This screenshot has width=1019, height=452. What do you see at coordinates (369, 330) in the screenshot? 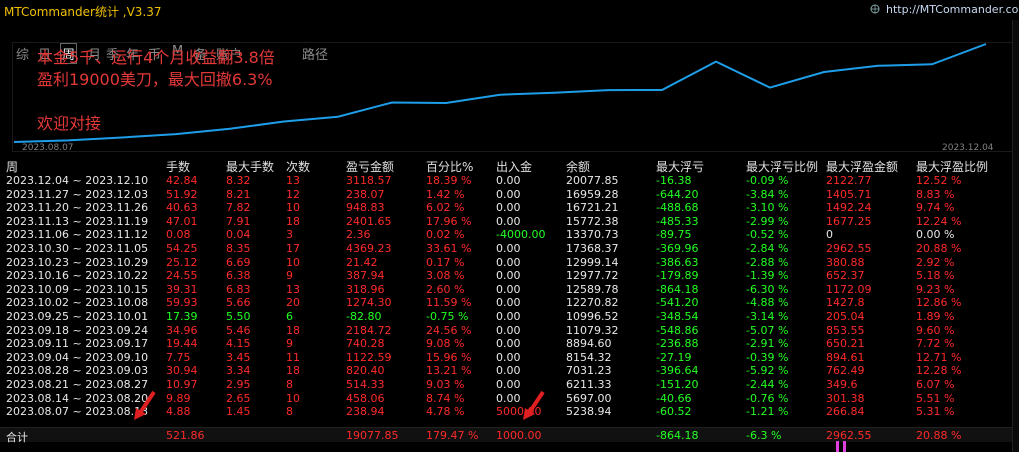
I see `table-cell: 2184.72` at bounding box center [369, 330].